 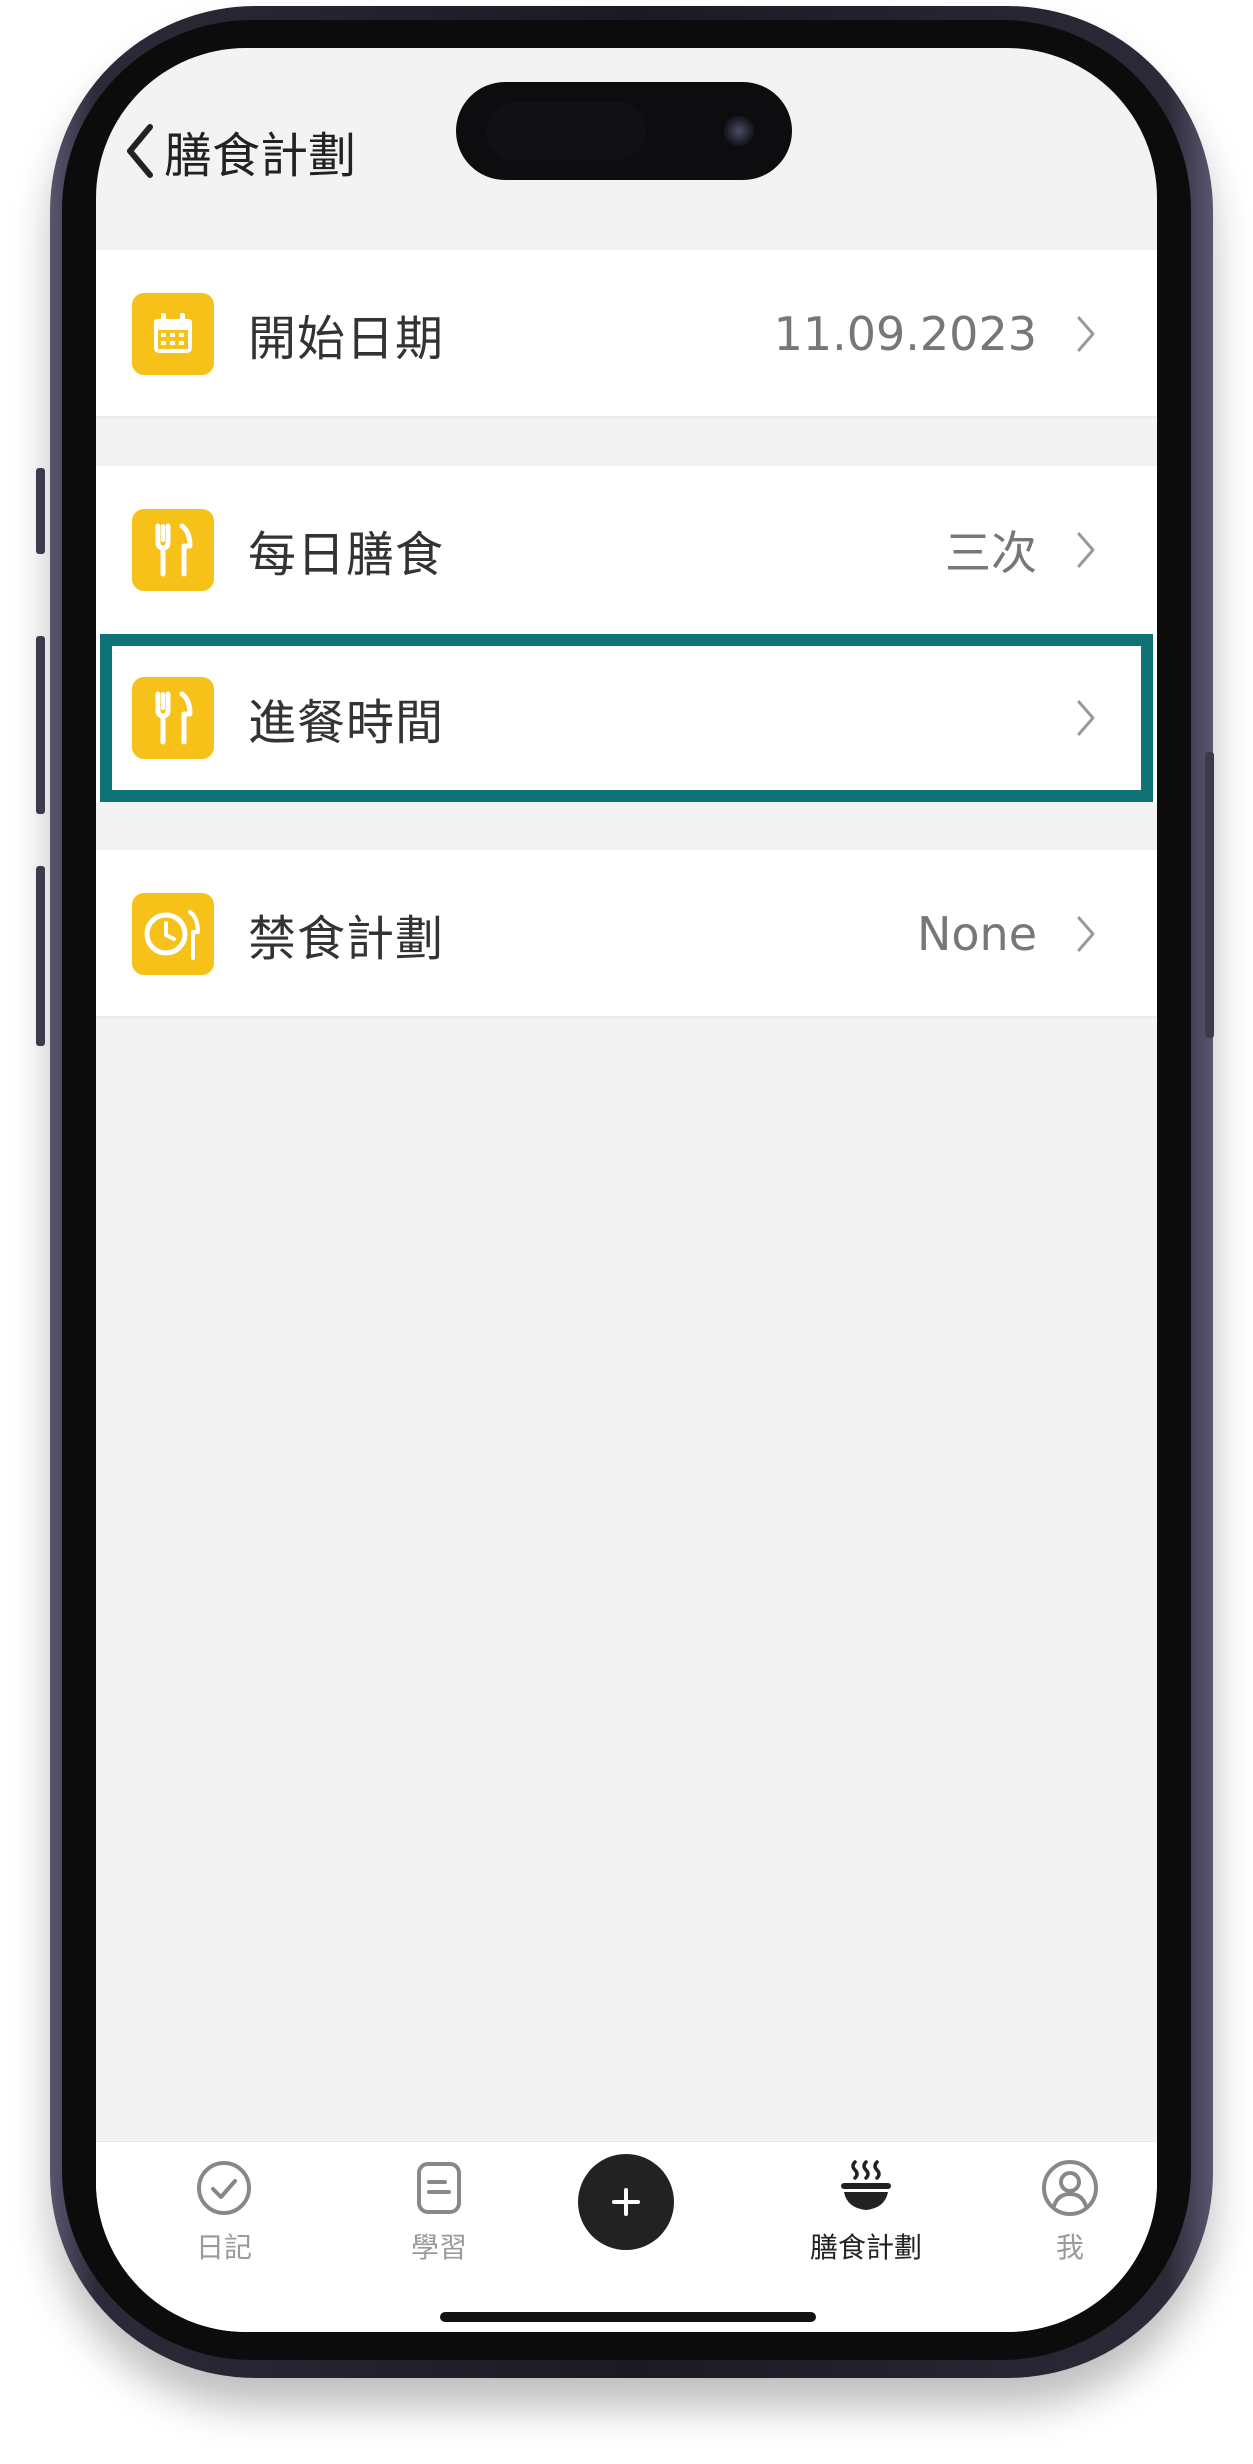 I want to click on fasting-section: 禁食計劃 None, so click(x=626, y=934).